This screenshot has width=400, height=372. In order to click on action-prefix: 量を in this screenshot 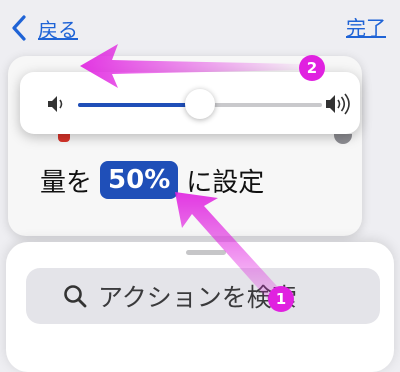, I will do `click(66, 182)`.